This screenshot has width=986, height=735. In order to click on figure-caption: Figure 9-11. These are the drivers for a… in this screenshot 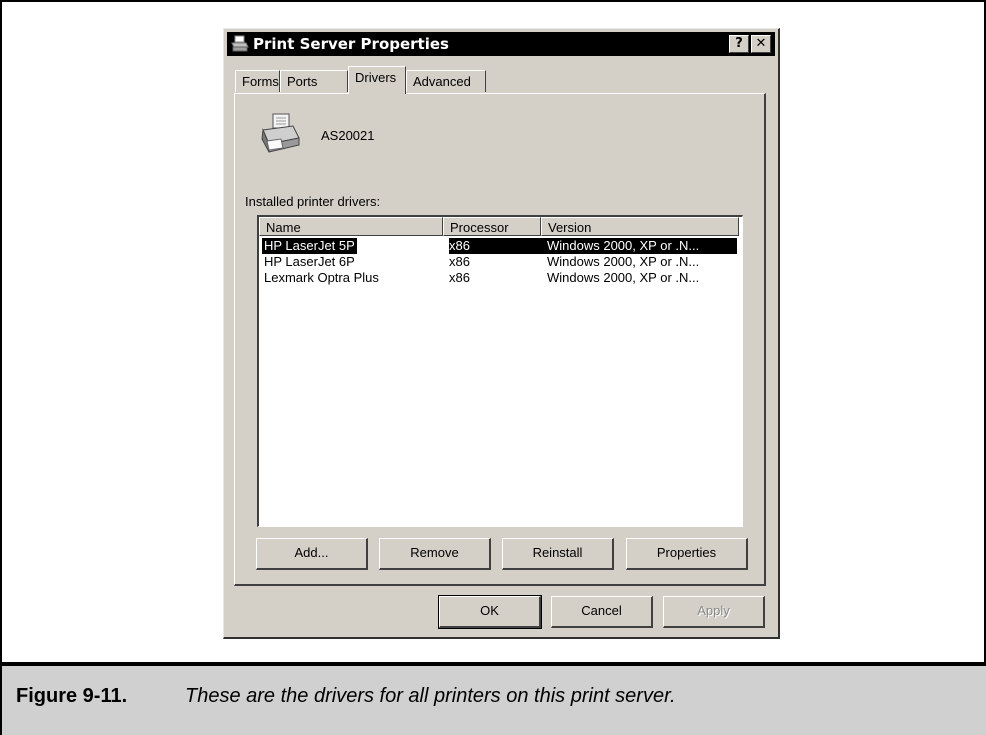, I will do `click(493, 698)`.